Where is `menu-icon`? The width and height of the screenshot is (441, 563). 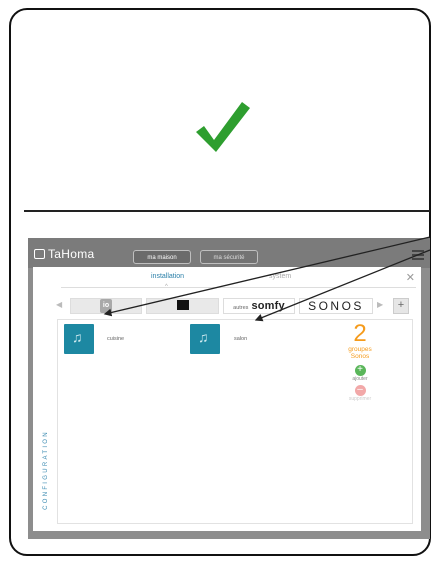
menu-icon is located at coordinates (418, 255).